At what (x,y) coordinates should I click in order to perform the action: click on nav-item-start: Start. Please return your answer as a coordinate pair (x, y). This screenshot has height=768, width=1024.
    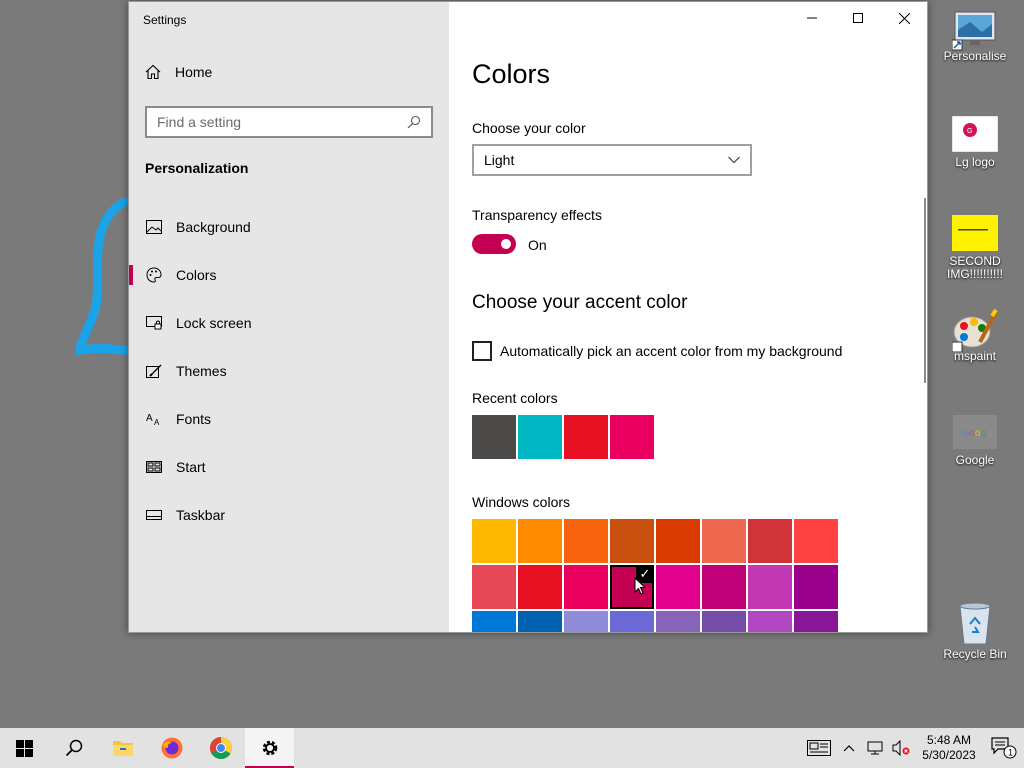
    Looking at the image, I should click on (289, 467).